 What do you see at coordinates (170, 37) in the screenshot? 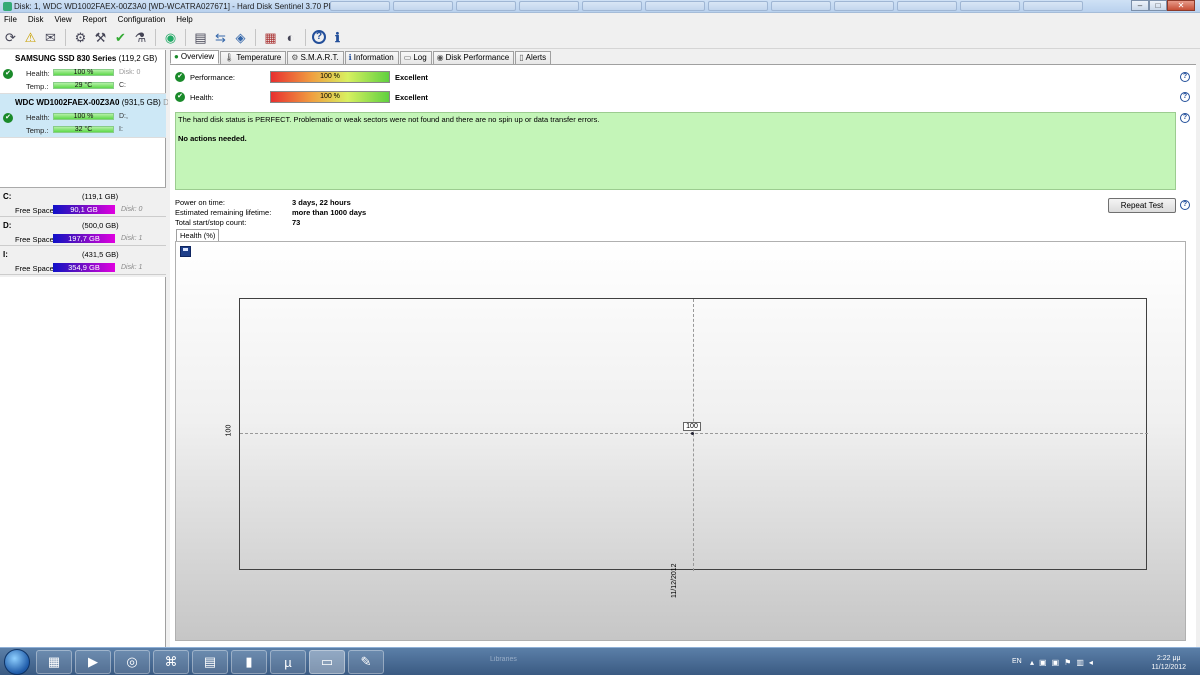
I see `globe-icon: ◉` at bounding box center [170, 37].